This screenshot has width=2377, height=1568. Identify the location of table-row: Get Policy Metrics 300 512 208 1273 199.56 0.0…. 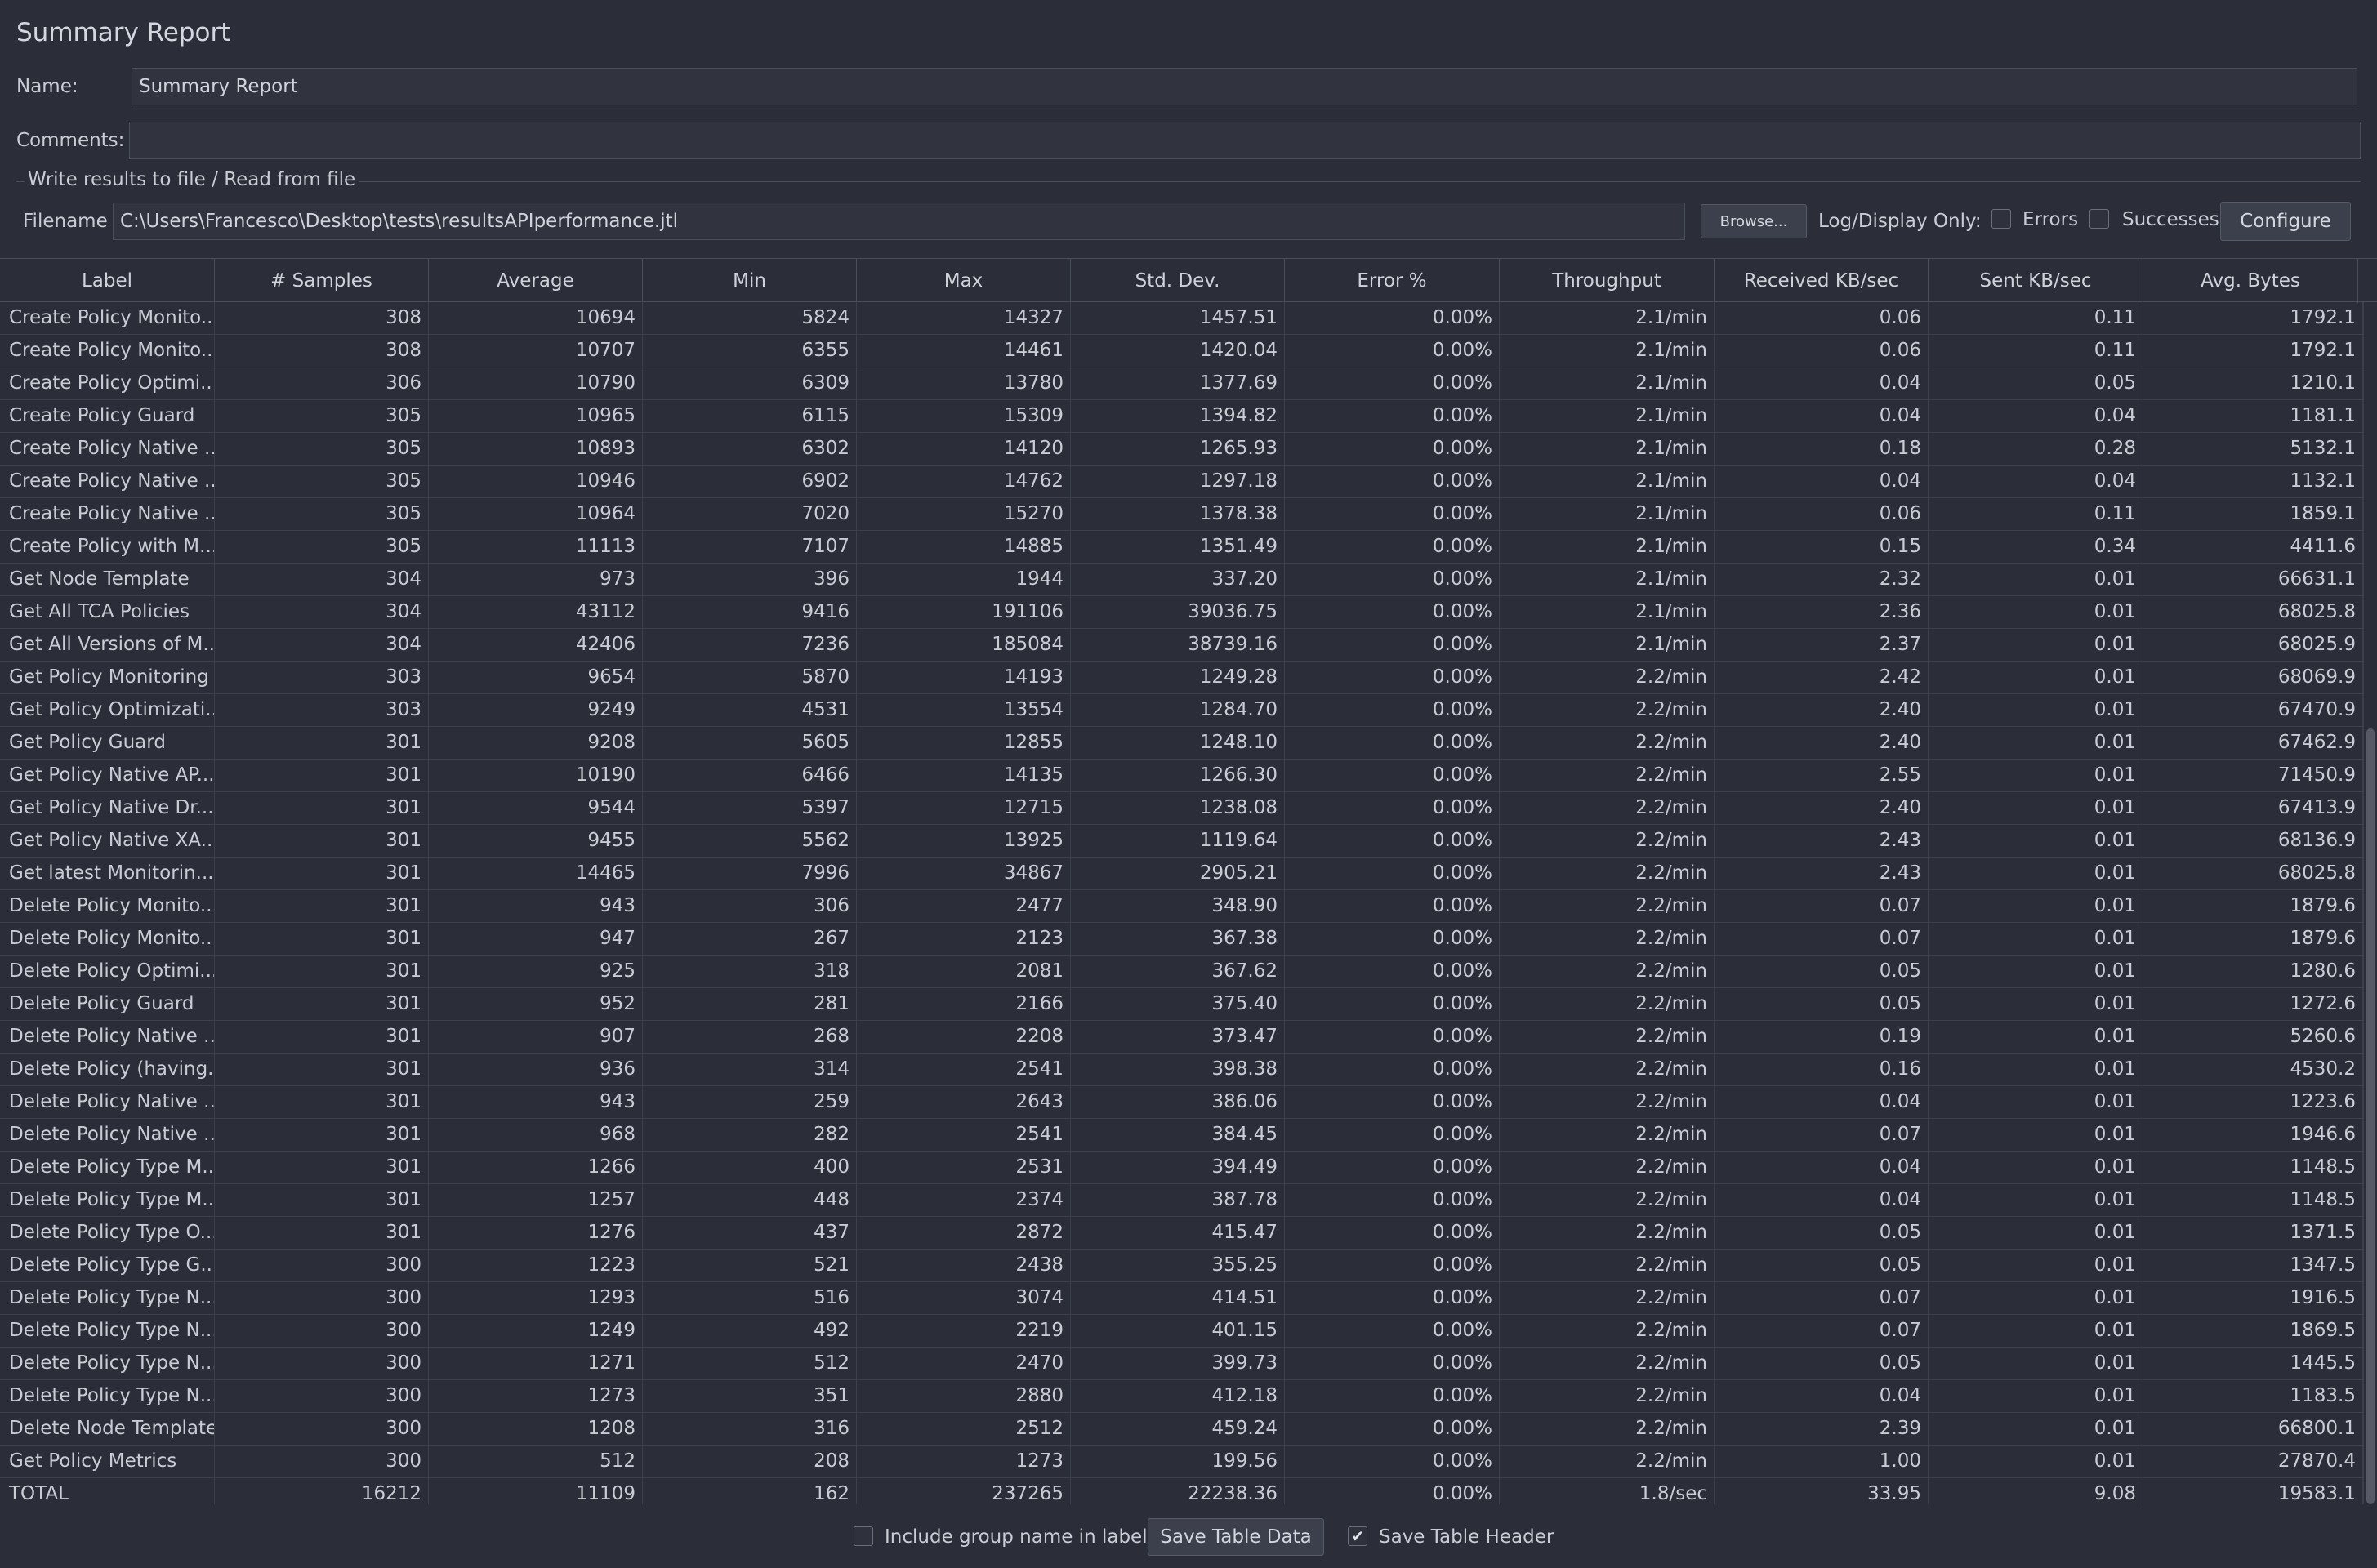
(1181, 1462).